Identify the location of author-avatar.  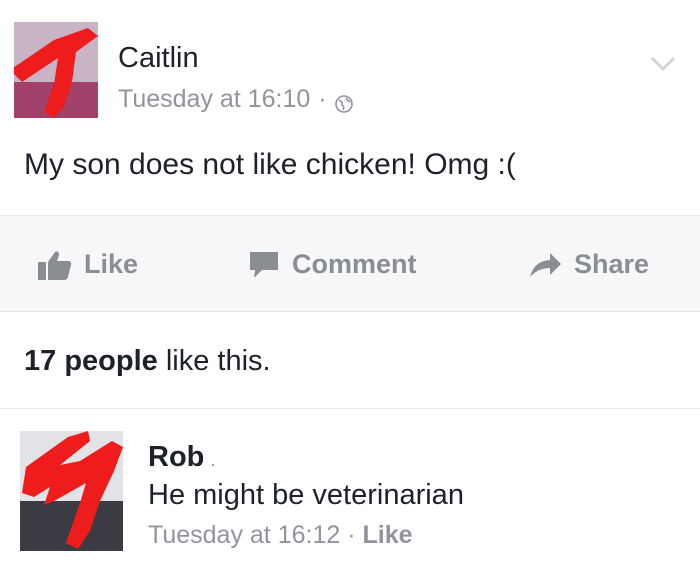
(56, 70).